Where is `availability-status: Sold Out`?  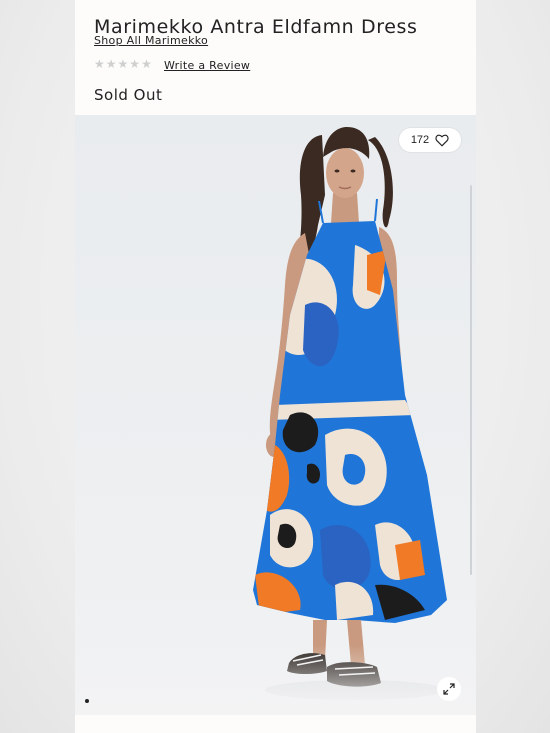
availability-status: Sold Out is located at coordinates (128, 95).